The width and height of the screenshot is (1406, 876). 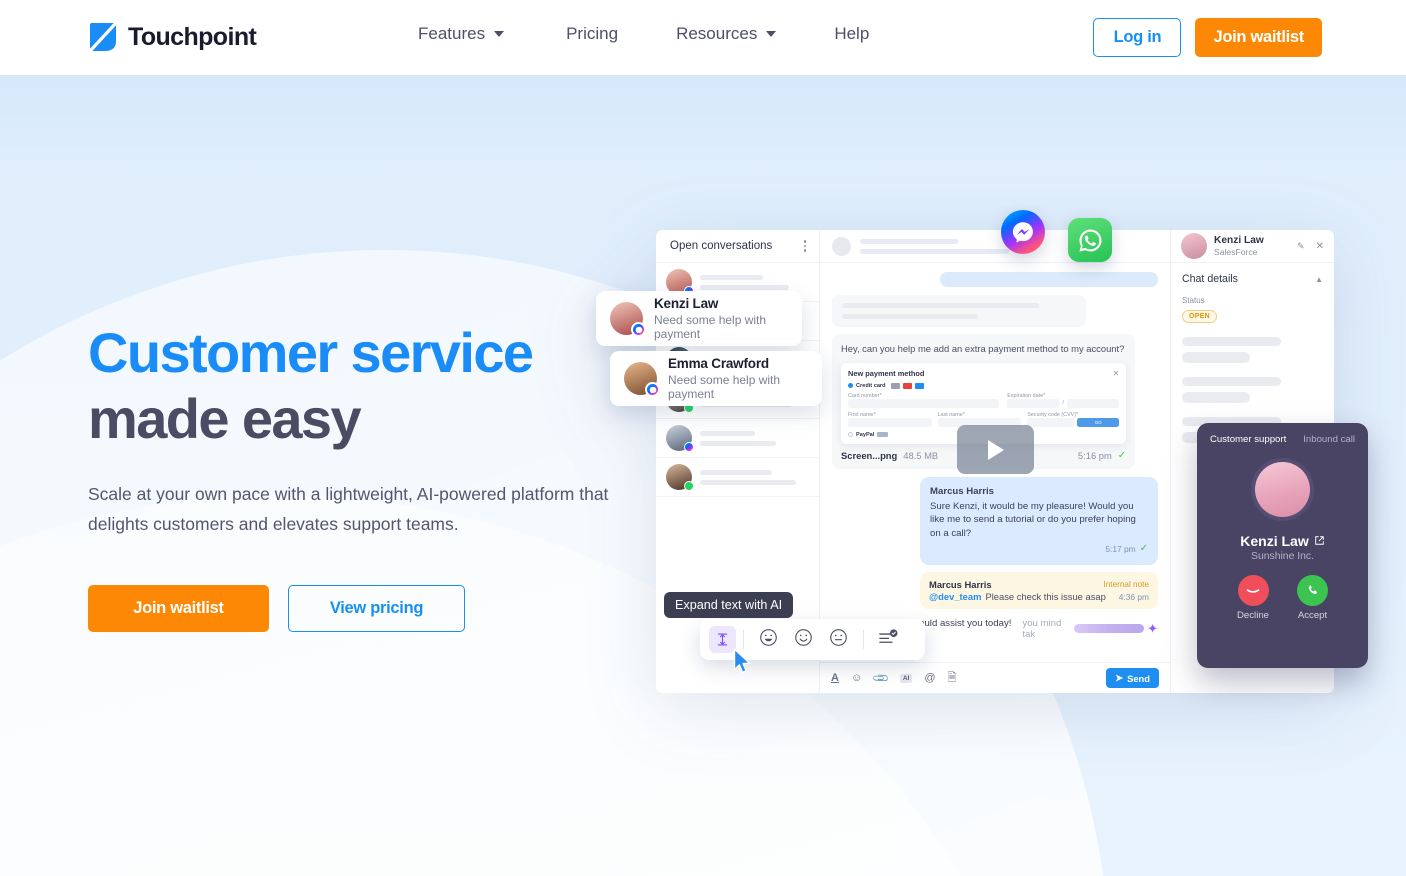 What do you see at coordinates (737, 246) in the screenshot?
I see `conversations-header: Open conversations` at bounding box center [737, 246].